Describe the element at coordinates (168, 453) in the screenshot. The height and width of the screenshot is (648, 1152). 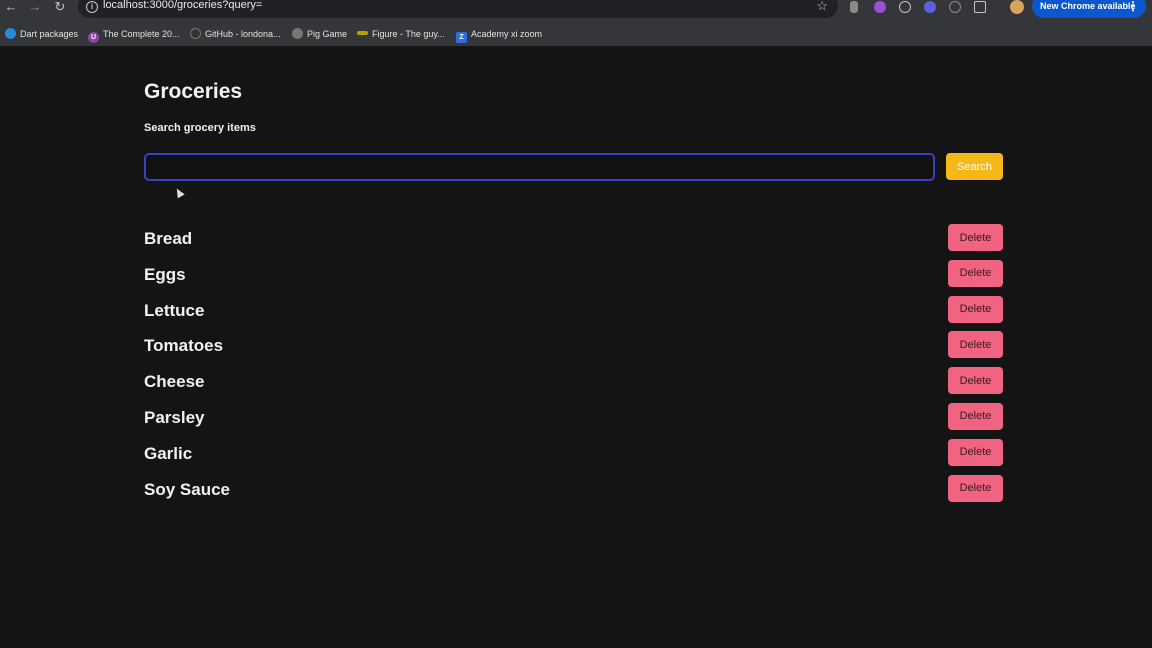
I see `grocery-item-name: Garlic` at that location.